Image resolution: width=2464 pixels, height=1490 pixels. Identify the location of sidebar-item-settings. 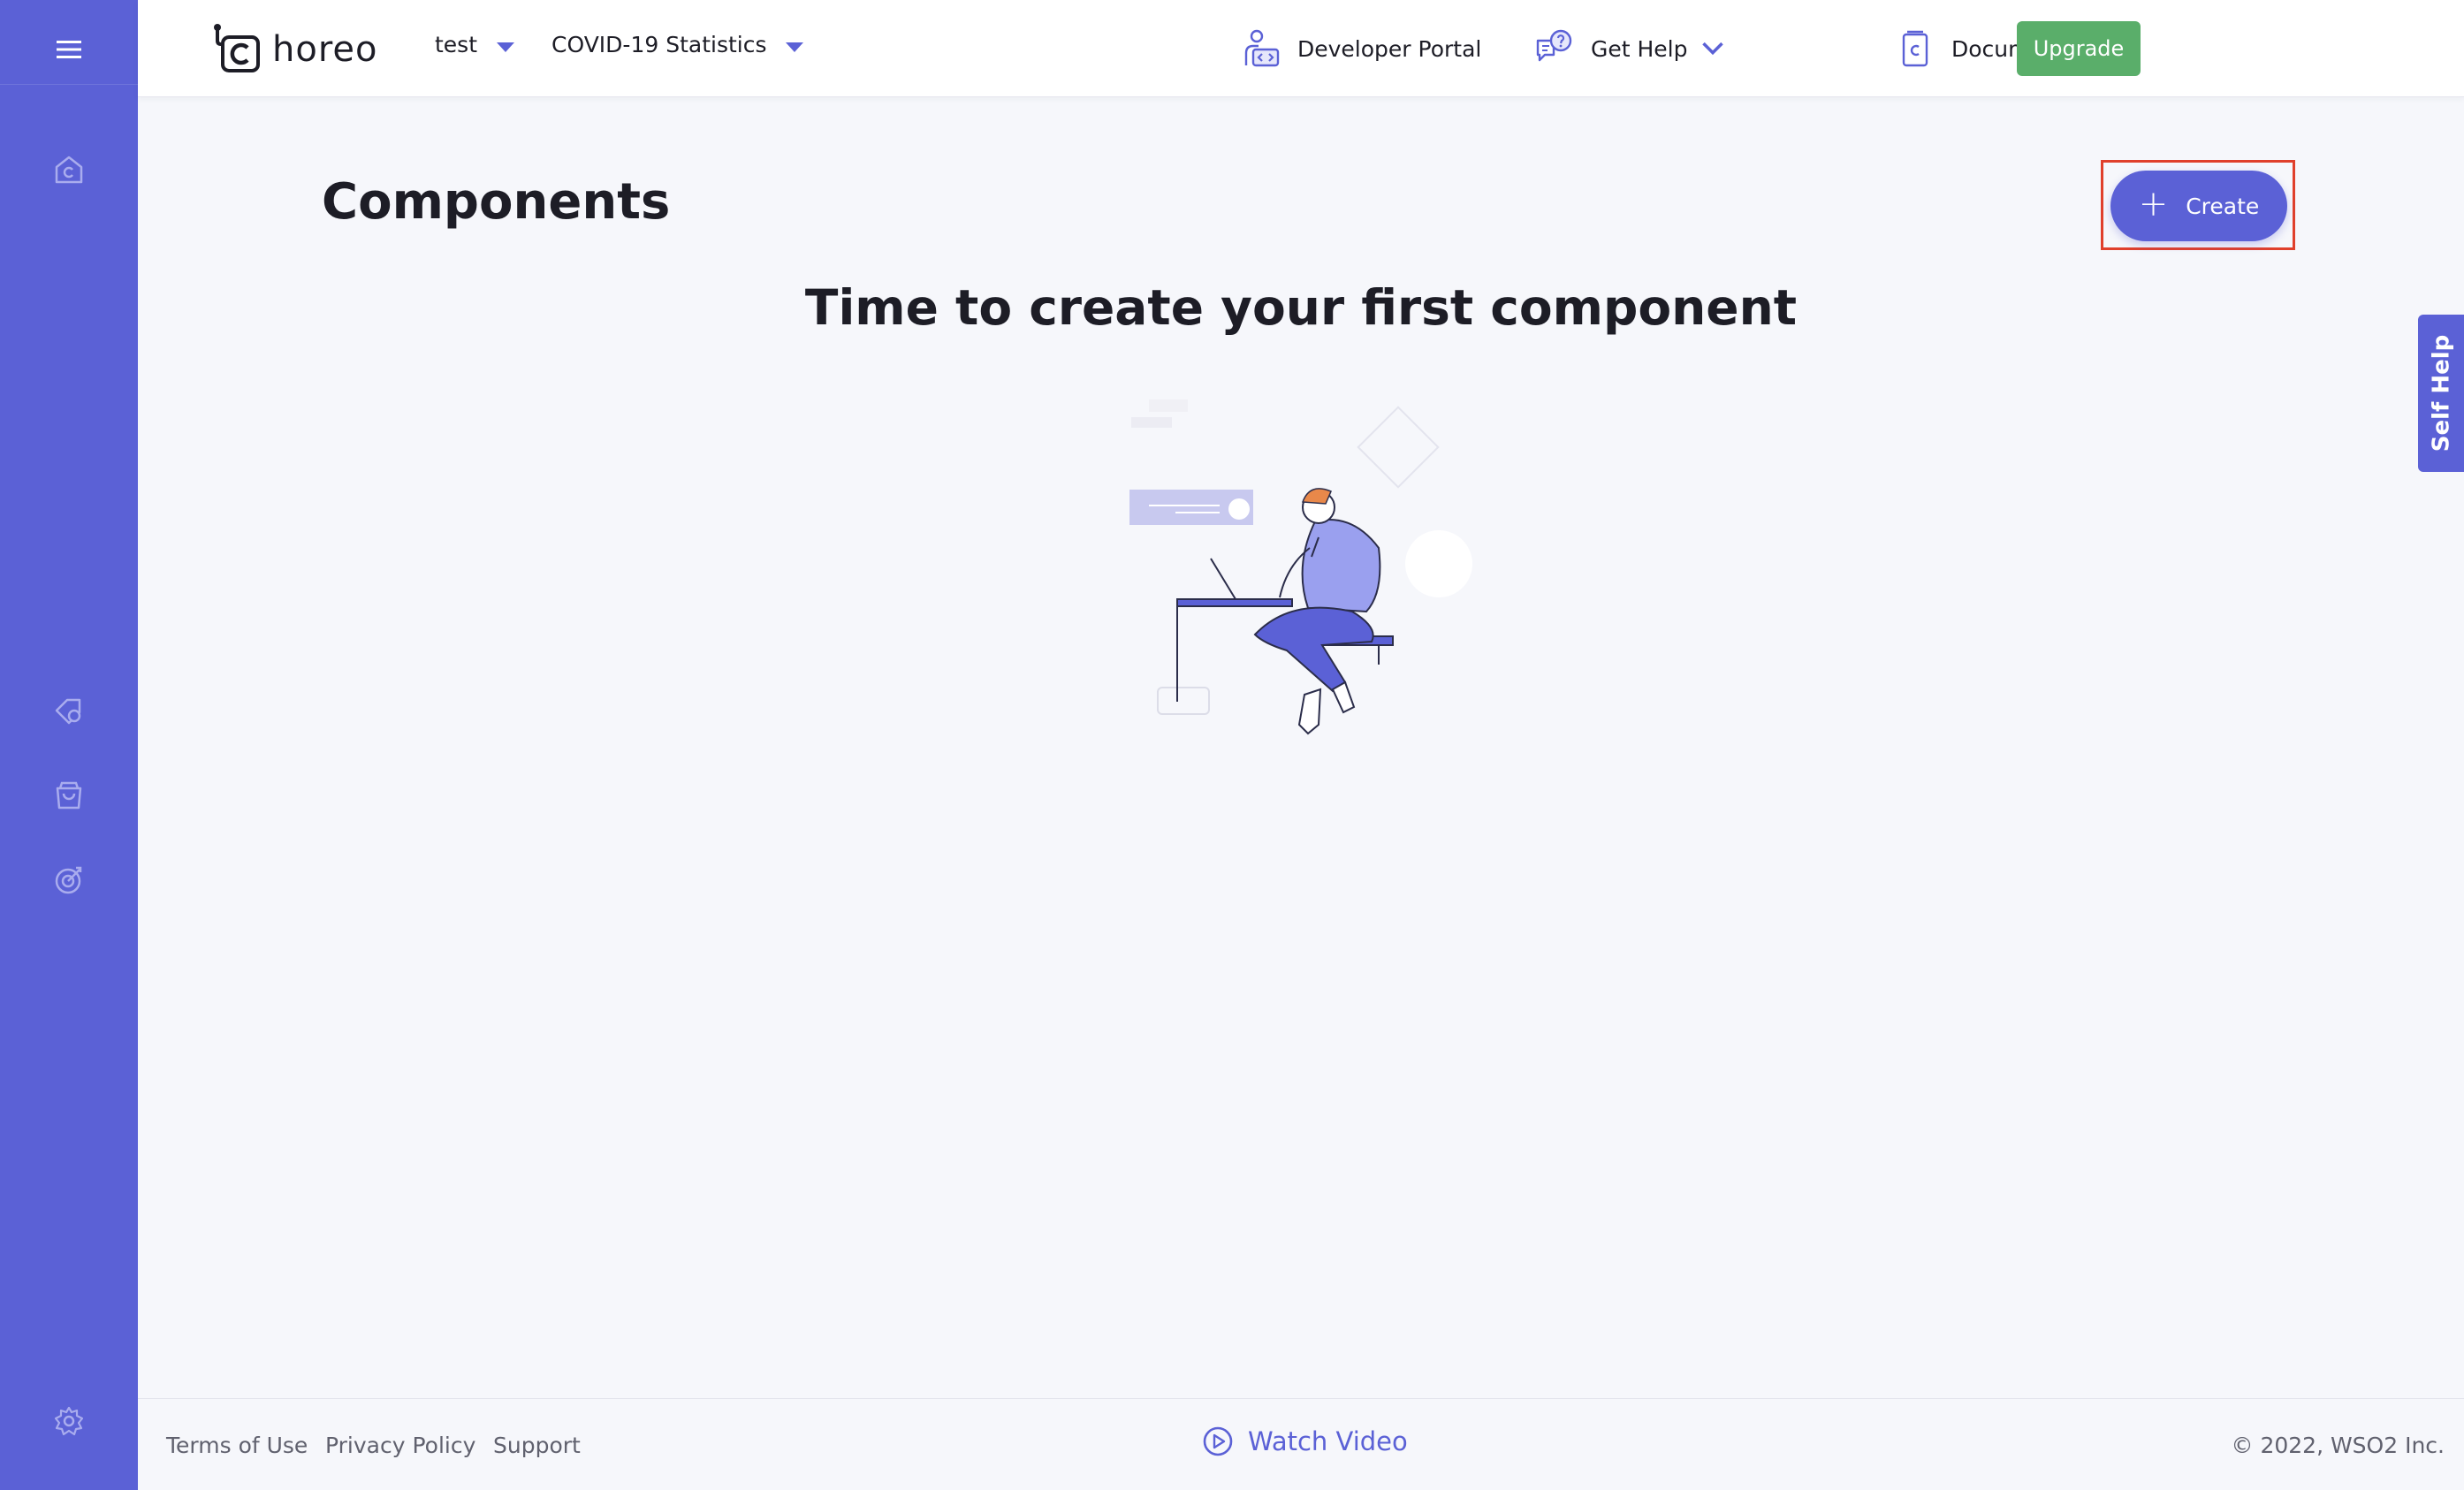
(69, 1421).